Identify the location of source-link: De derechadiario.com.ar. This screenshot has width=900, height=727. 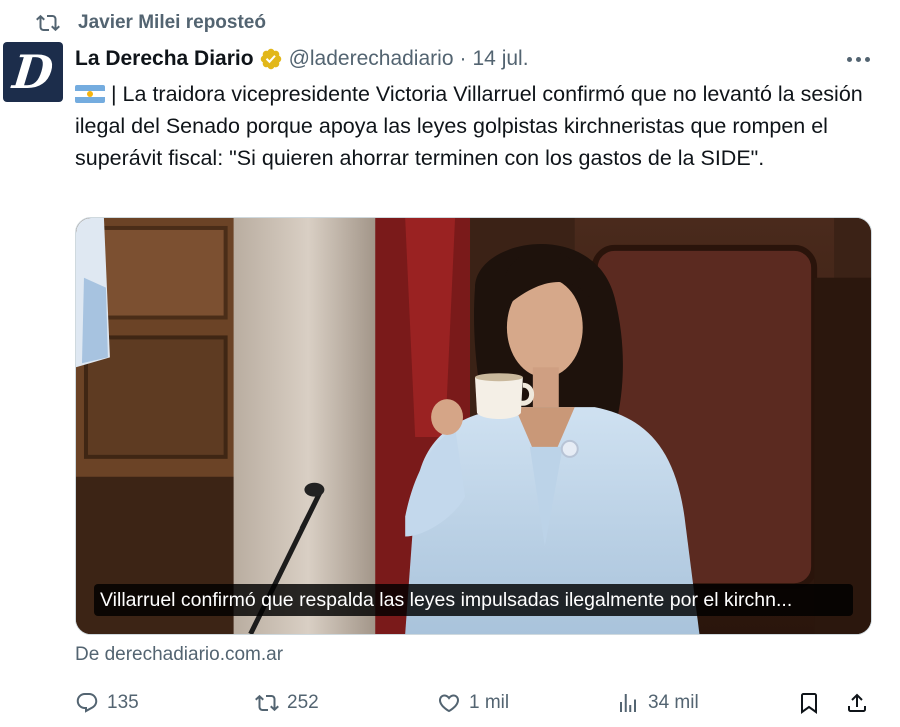
(179, 655).